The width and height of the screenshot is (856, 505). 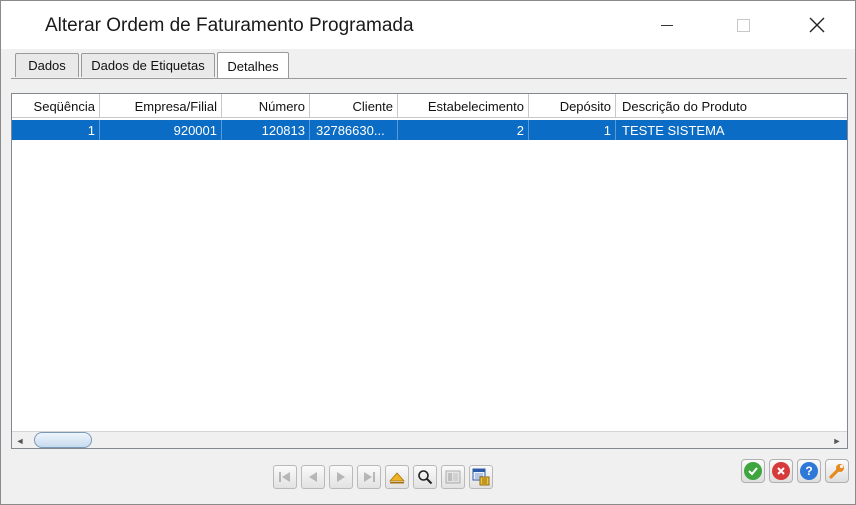 I want to click on tab-dados: Dados, so click(x=47, y=65).